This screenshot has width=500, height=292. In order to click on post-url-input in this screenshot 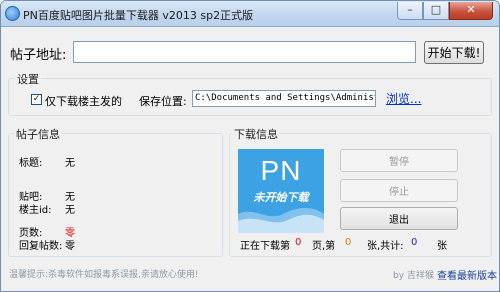, I will do `click(244, 52)`.